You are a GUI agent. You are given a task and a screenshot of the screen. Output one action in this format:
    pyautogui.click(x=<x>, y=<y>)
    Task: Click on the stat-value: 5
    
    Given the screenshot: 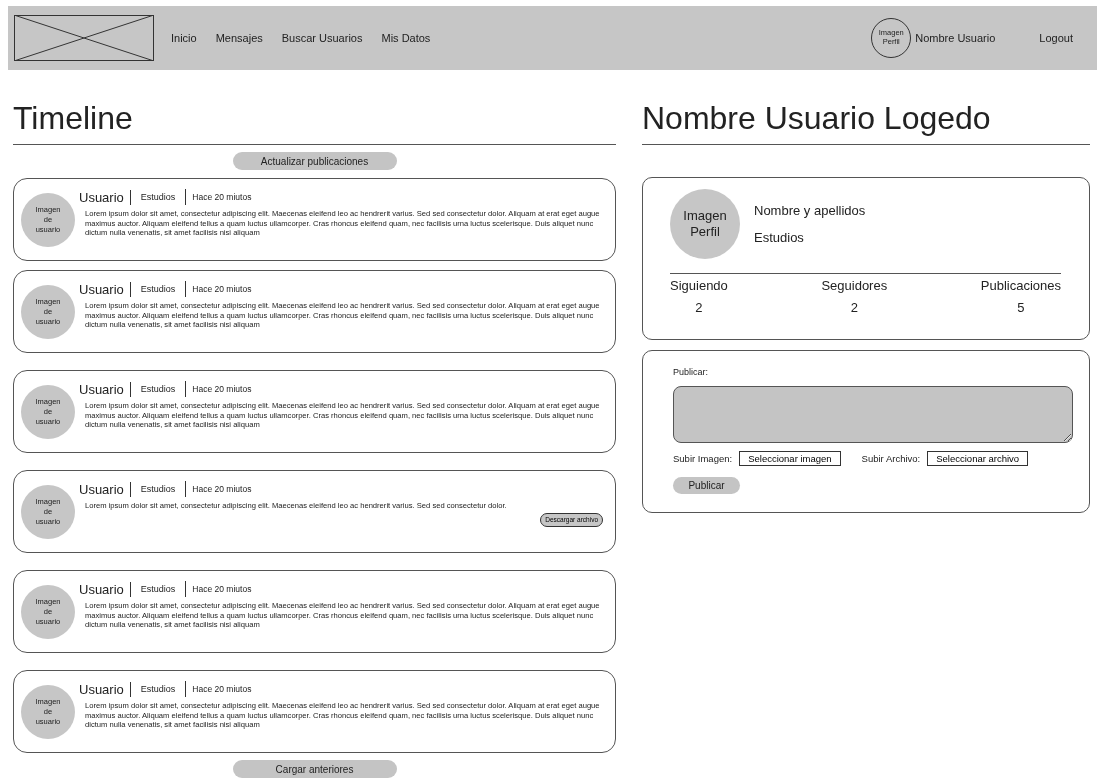 What is the action you would take?
    pyautogui.click(x=1021, y=307)
    